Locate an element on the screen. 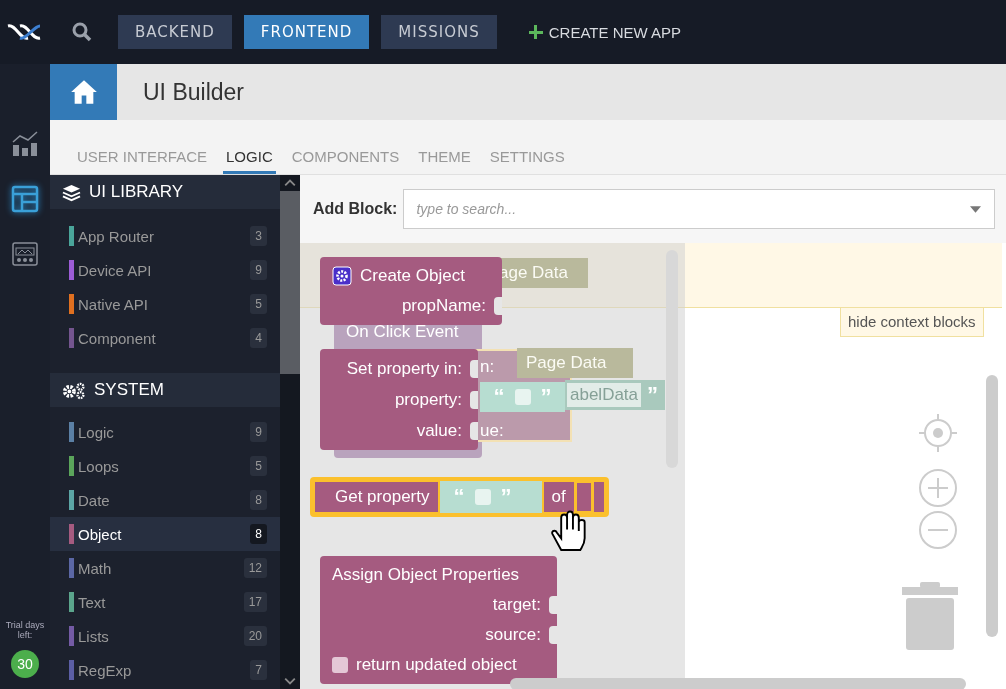 The width and height of the screenshot is (1006, 689). logo-icon is located at coordinates (24, 32).